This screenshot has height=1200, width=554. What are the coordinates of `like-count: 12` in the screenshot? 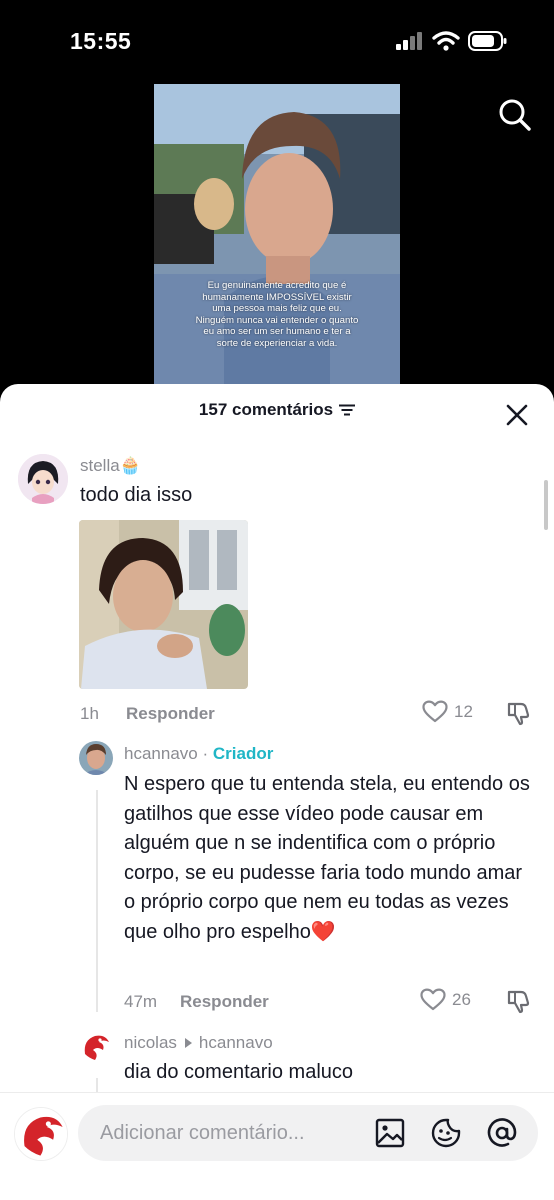 It's located at (463, 711).